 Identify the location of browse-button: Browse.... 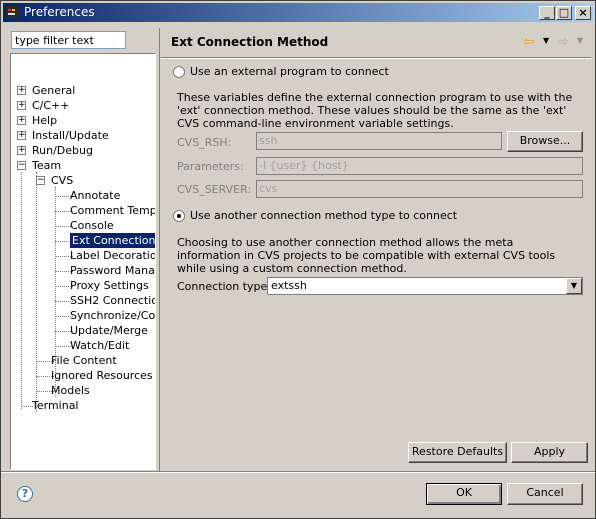
(545, 141).